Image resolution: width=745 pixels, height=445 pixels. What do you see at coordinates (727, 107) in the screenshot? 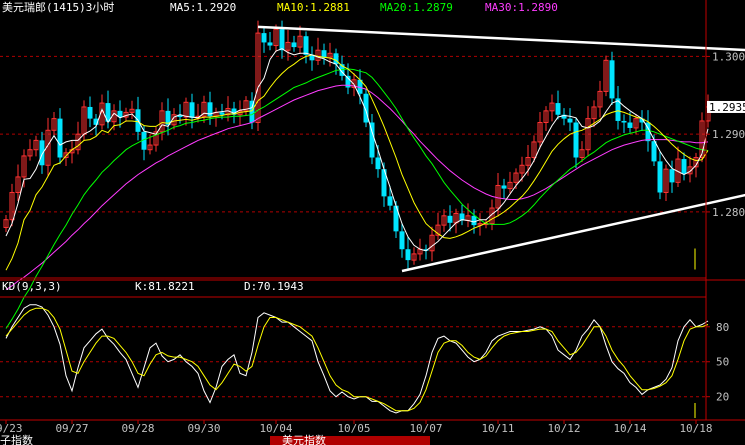
I see `last-price-label: 1.2935` at bounding box center [727, 107].